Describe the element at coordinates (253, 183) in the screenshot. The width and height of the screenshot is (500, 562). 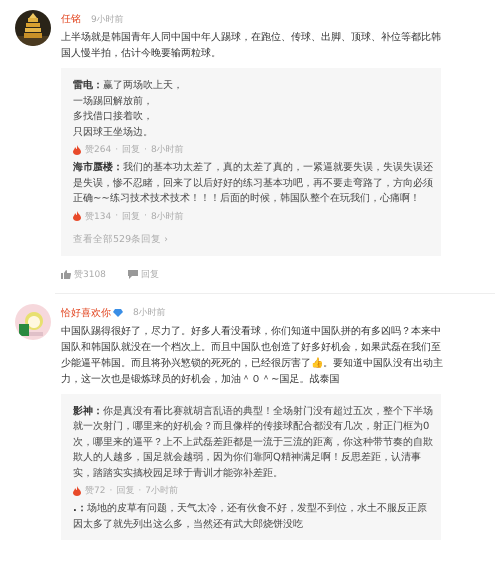
I see `reply-text: 海市蜃楼：我们的基本功太差了，真的太差了真的，一紧逼就要失误，失误失误还是失误，惨不忍睹，回来了以后好好的练习基本功吧，再不要走弯路了，方向必须正确~~练习技术技术技术！！！后面的时候，韩国队整个在玩我们，心痛啊！` at that location.